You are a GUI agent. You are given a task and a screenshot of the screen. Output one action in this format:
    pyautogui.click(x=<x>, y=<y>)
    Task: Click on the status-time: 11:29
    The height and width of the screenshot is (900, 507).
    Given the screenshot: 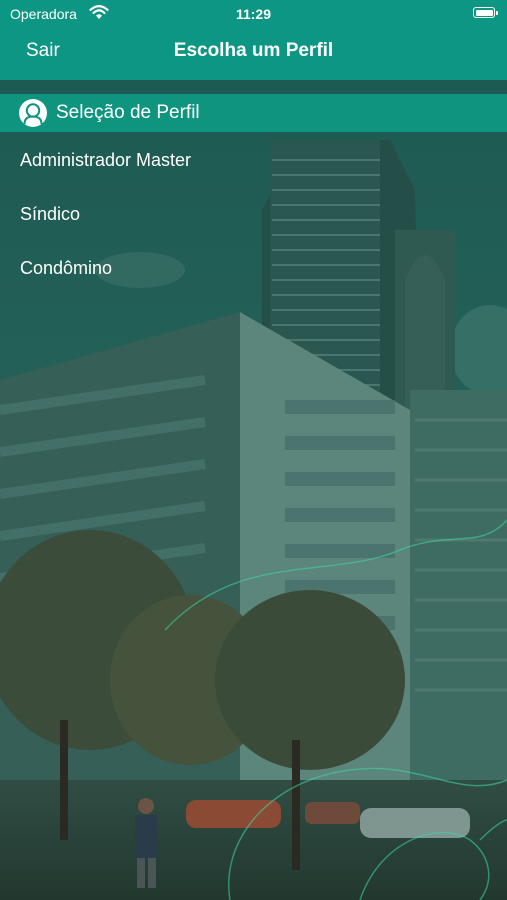 What is the action you would take?
    pyautogui.click(x=253, y=14)
    